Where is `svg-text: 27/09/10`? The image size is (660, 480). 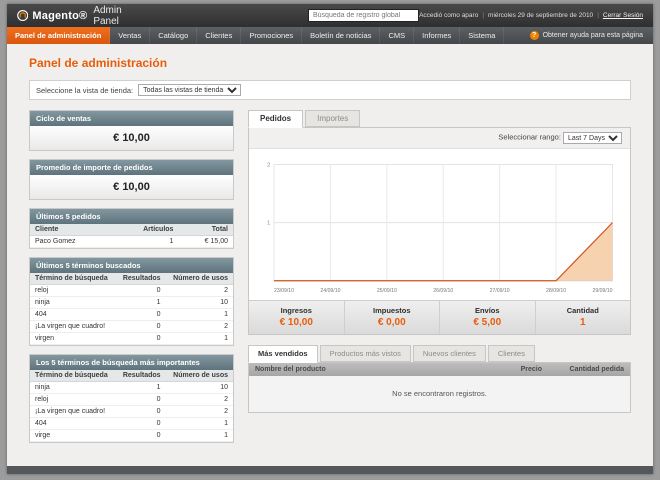 svg-text: 27/09/10 is located at coordinates (500, 291).